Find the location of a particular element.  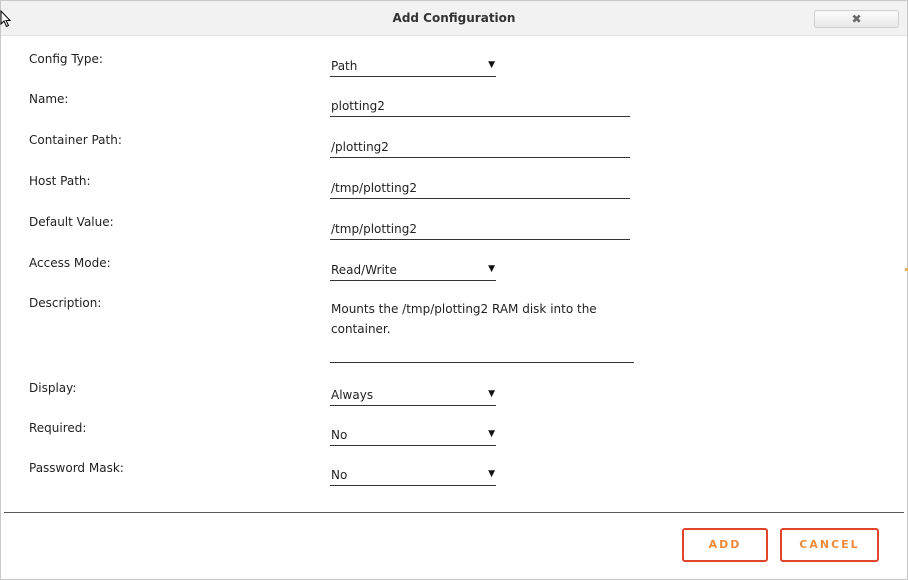

config-type-label: Config Type: is located at coordinates (66, 59).